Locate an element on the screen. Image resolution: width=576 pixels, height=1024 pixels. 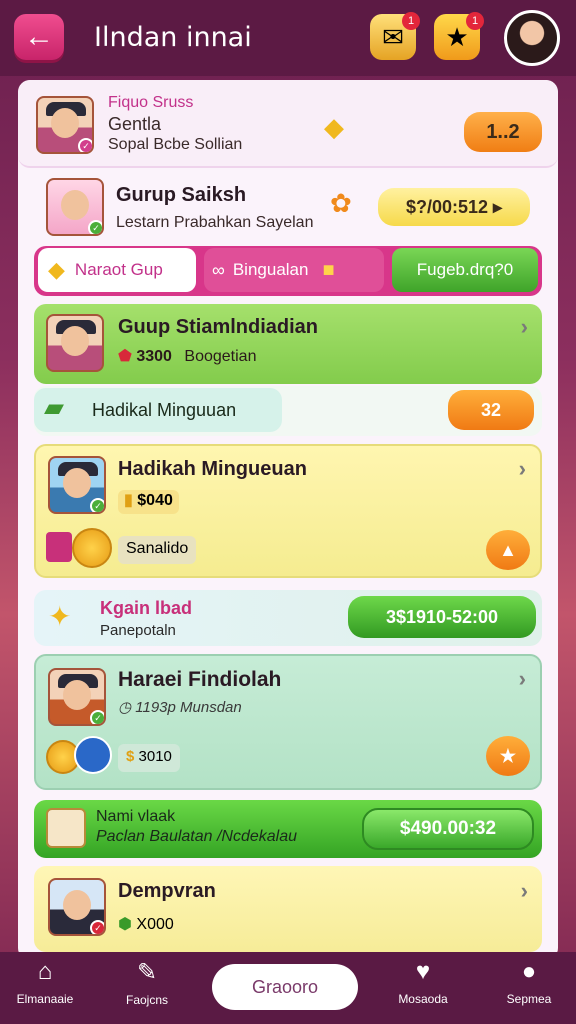
dollar-icon: $ is located at coordinates (130, 756).